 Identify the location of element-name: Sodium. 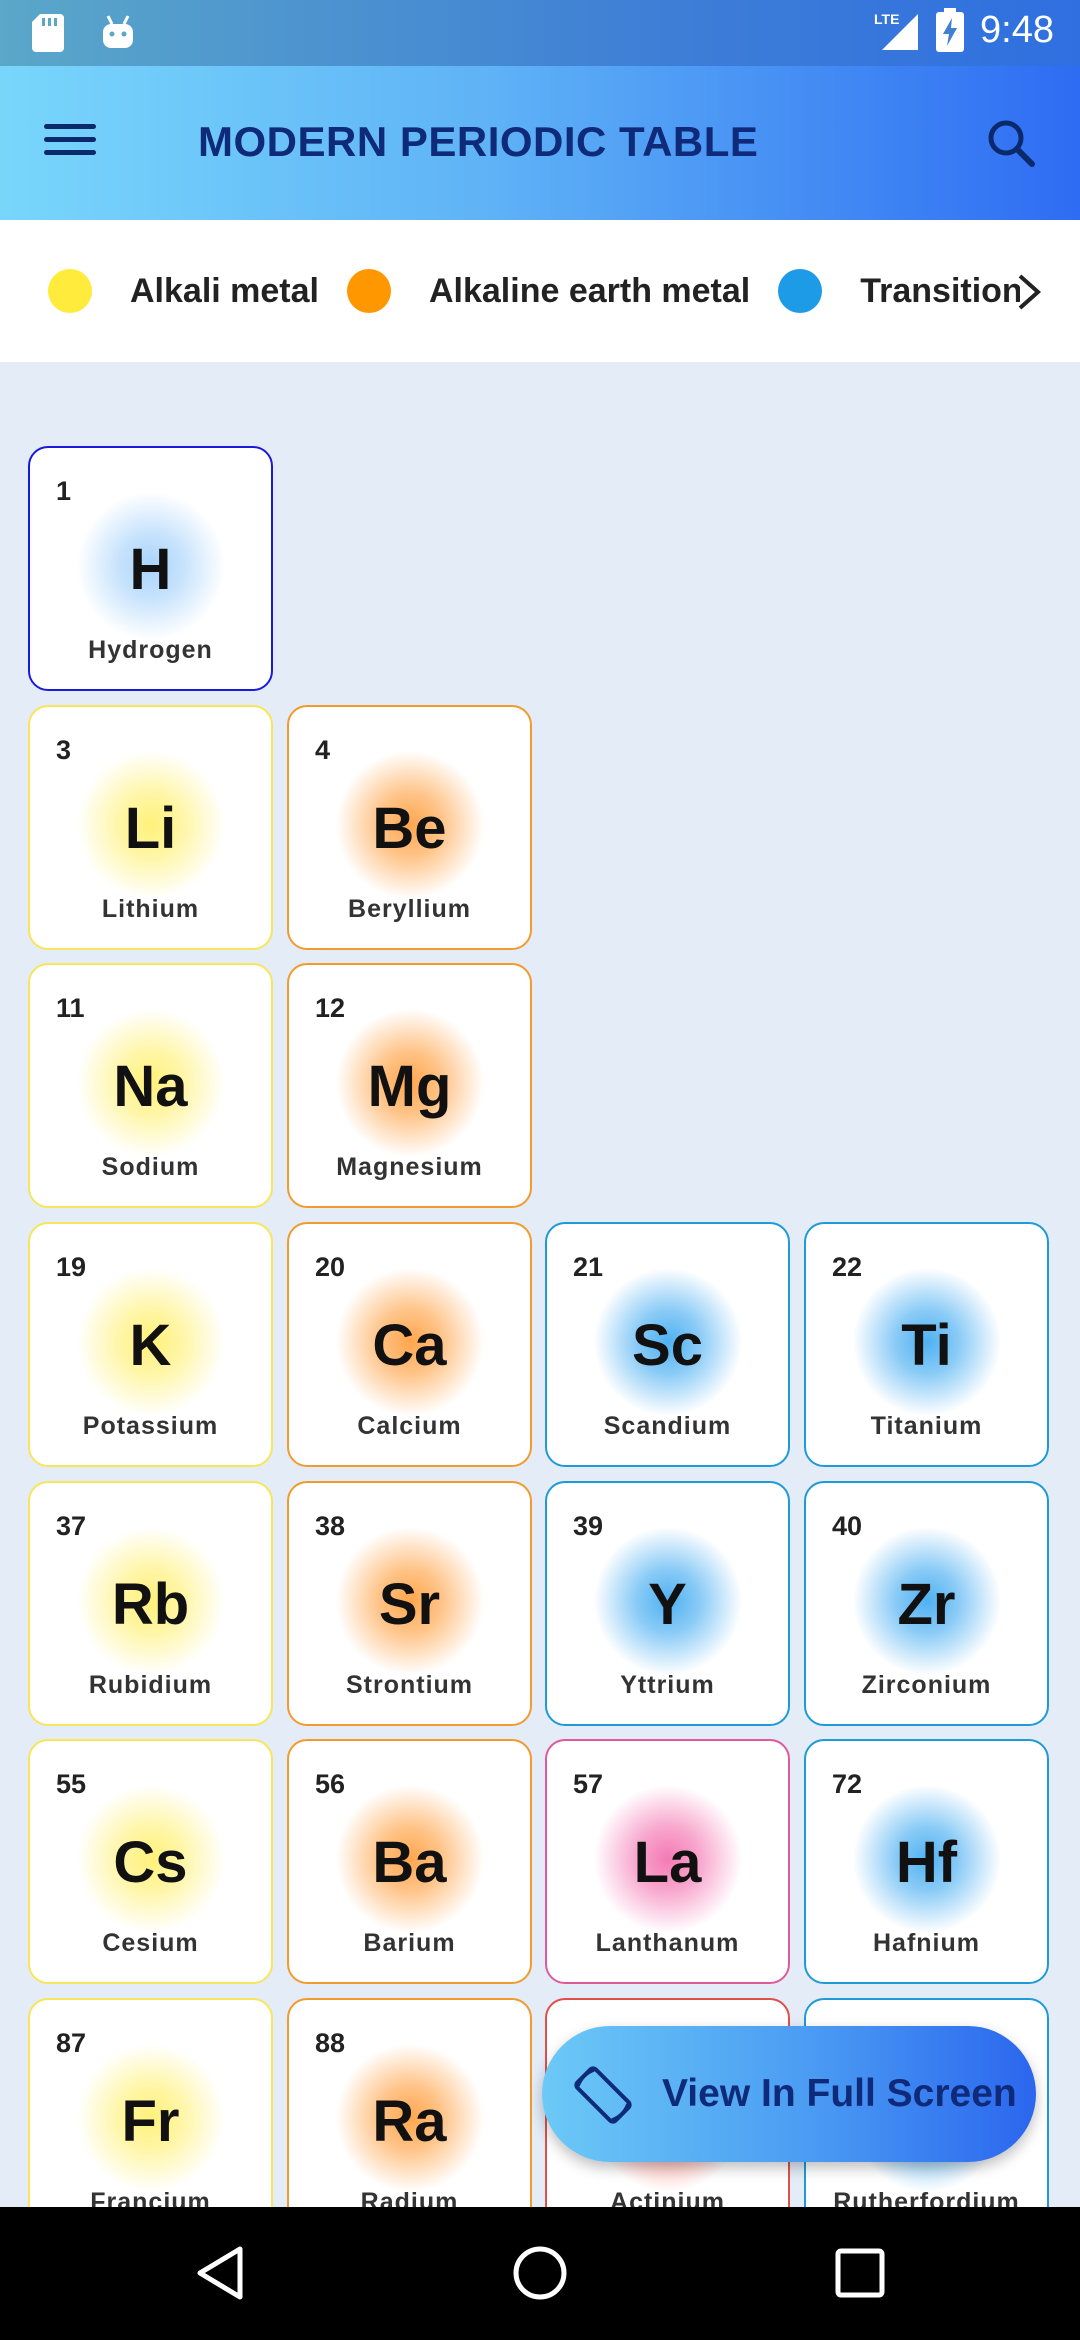
(150, 1167).